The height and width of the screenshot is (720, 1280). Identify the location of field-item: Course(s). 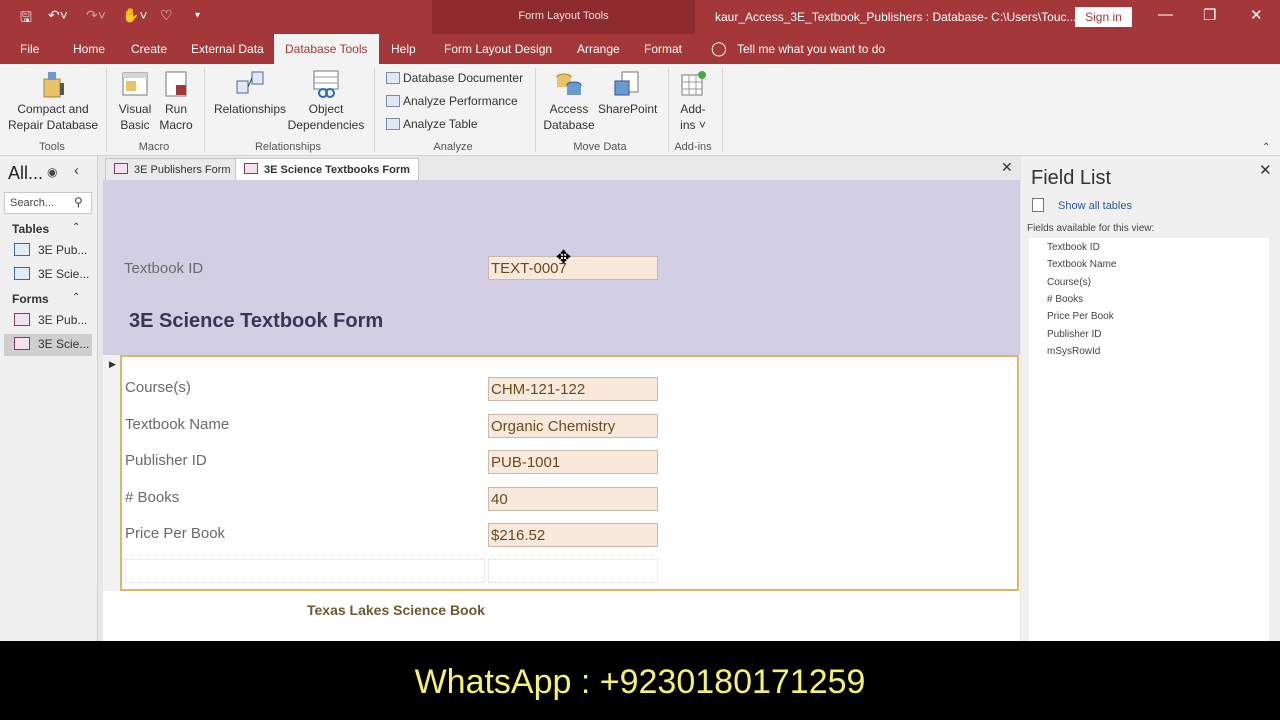
(1069, 282).